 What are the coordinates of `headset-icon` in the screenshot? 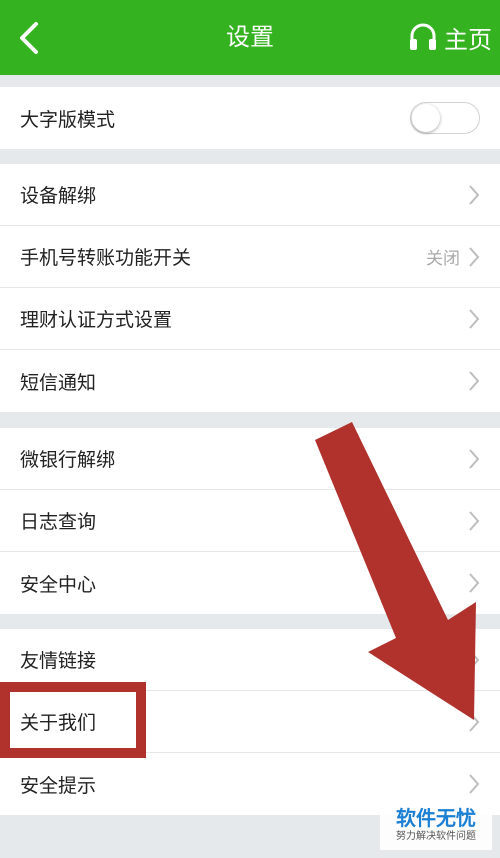 It's located at (423, 36).